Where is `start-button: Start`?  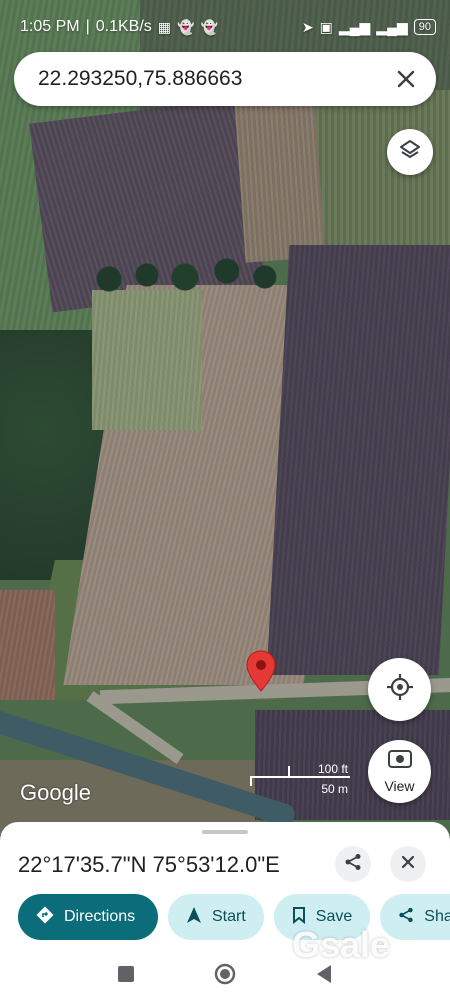
start-button: Start is located at coordinates (216, 917).